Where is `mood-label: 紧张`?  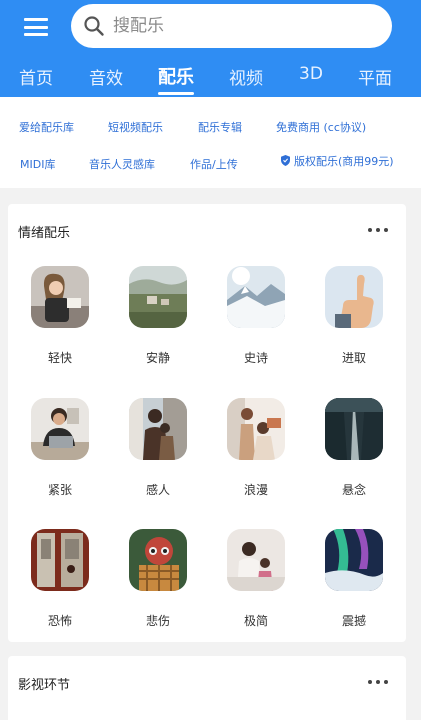 mood-label: 紧张 is located at coordinates (59, 490).